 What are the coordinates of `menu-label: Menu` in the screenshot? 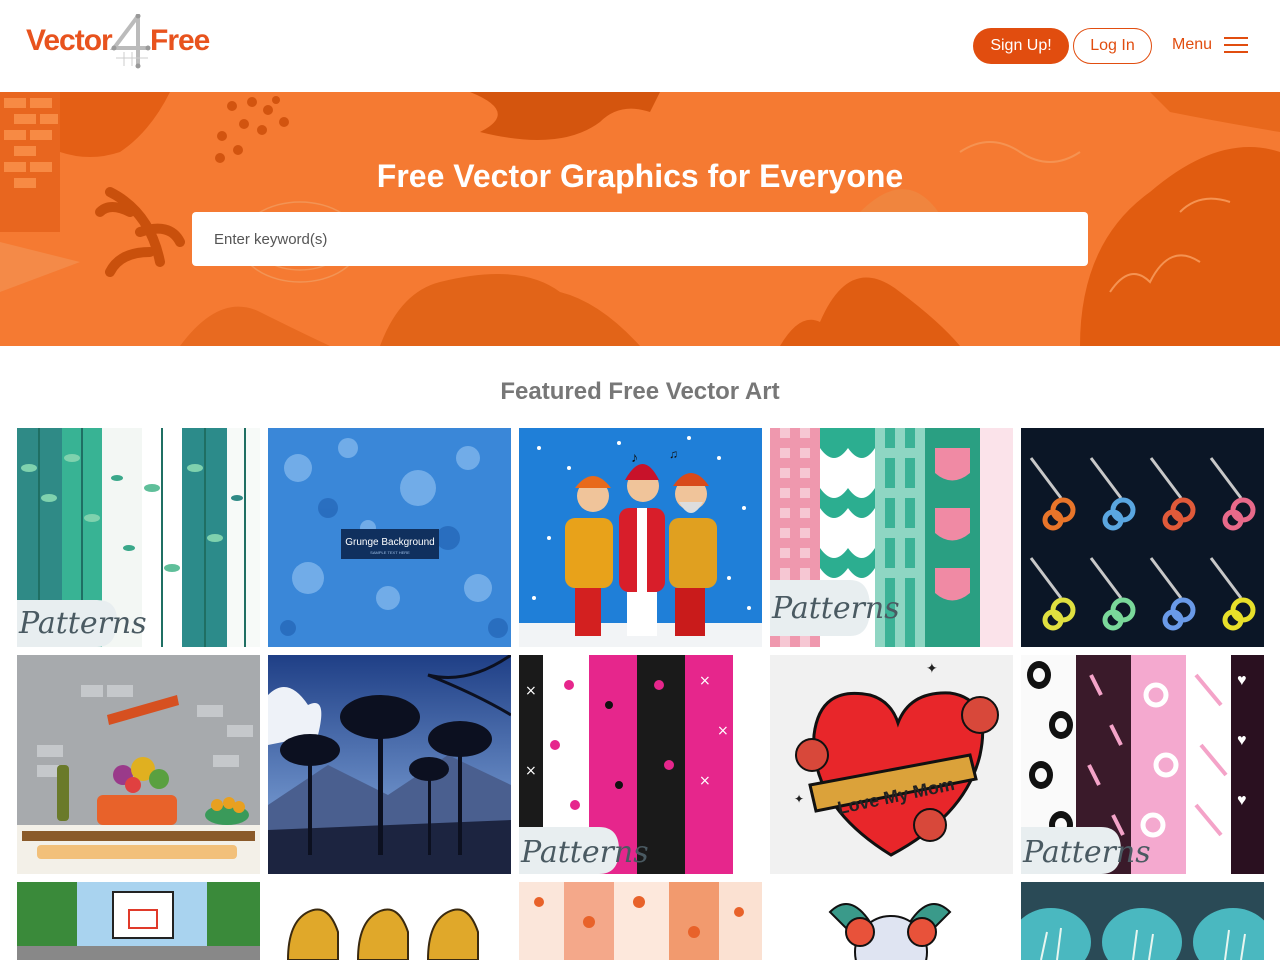 It's located at (1192, 44).